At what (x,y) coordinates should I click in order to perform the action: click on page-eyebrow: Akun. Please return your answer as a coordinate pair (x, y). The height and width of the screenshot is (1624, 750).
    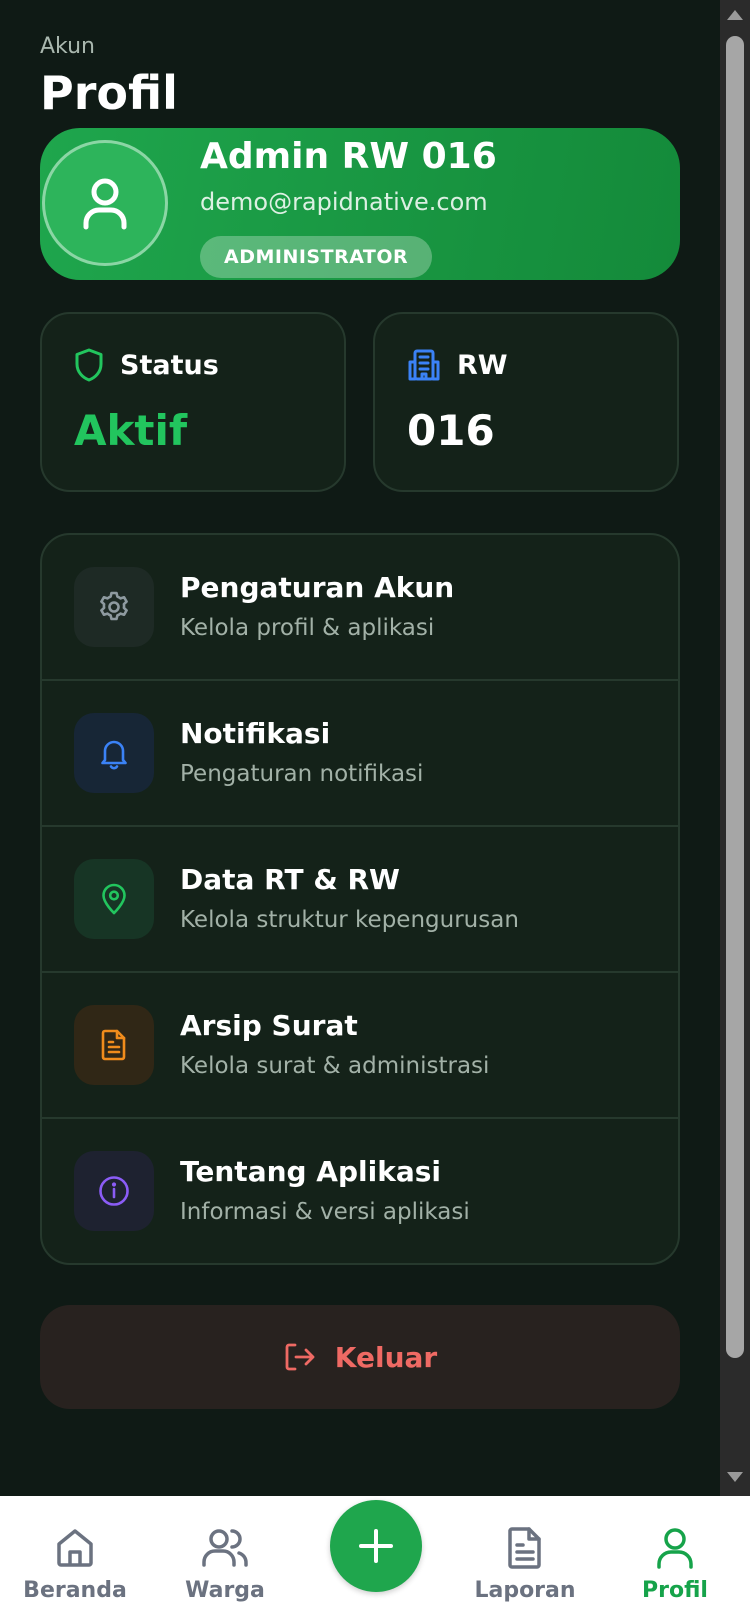
    Looking at the image, I should click on (67, 46).